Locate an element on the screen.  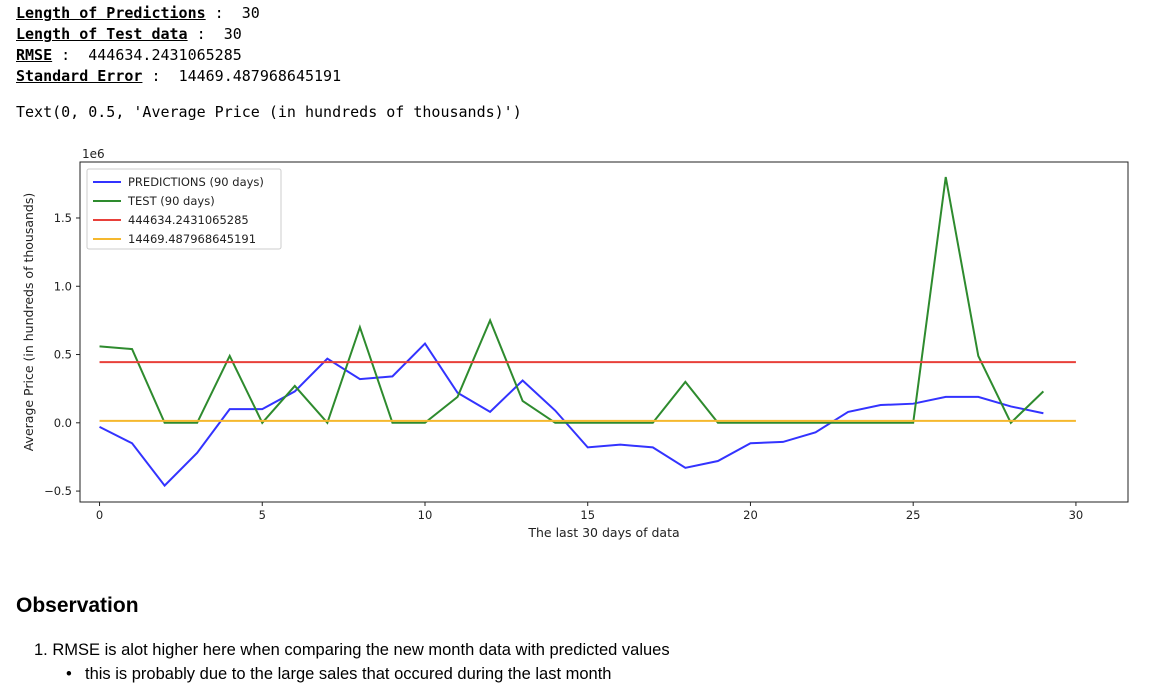
x-tick-label: 20 is located at coordinates (750, 515).